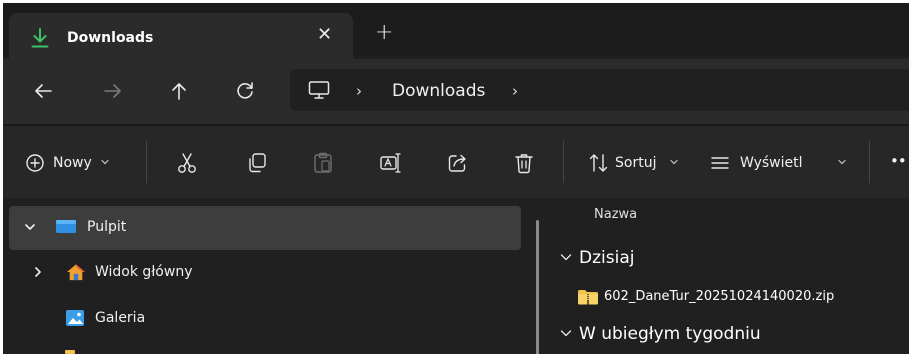  Describe the element at coordinates (607, 258) in the screenshot. I see `group-label: Dzisiaj` at that location.